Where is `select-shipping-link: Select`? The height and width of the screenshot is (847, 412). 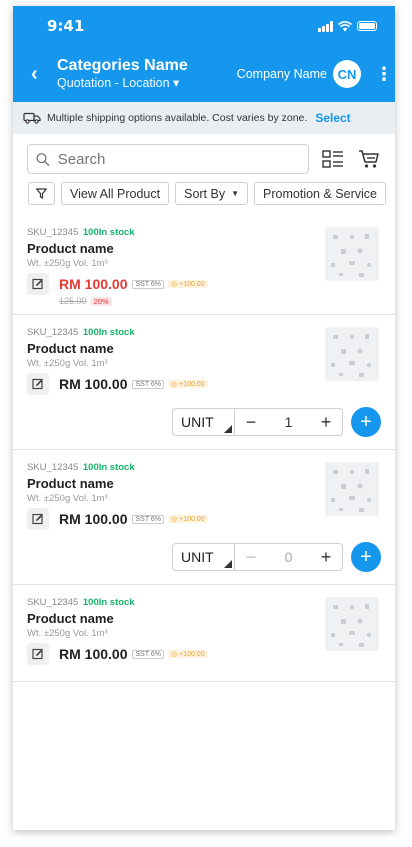 select-shipping-link: Select is located at coordinates (332, 118).